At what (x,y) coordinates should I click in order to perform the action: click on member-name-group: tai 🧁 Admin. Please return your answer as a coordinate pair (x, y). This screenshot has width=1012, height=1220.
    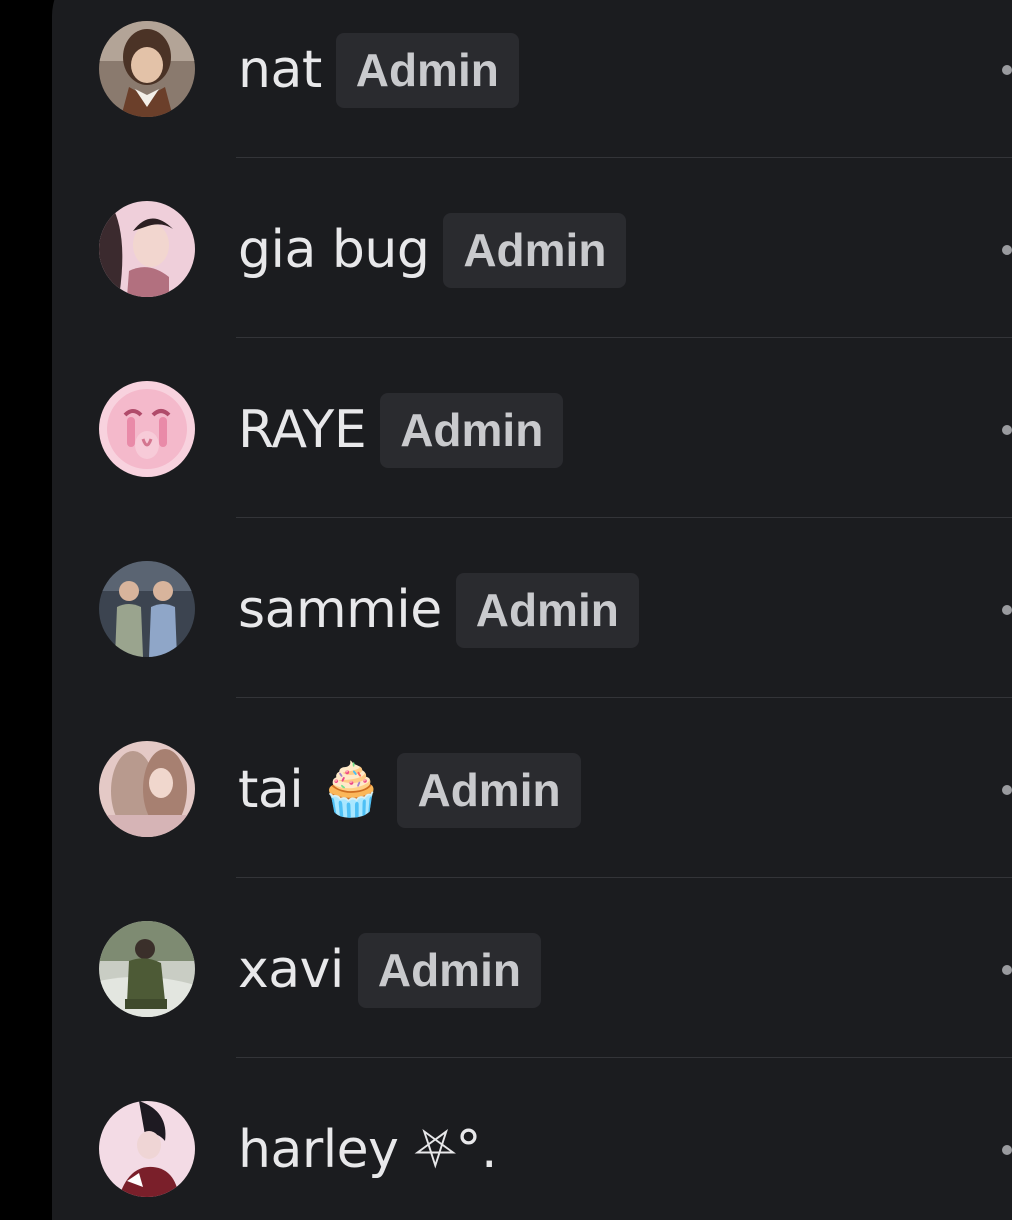
    Looking at the image, I should click on (409, 790).